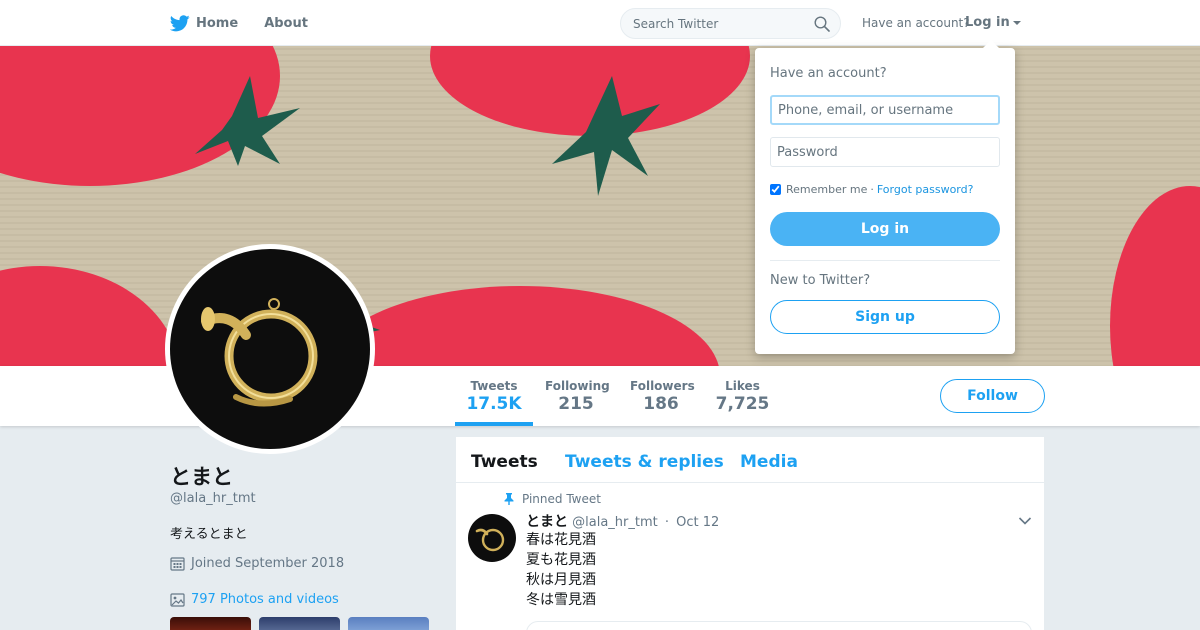  What do you see at coordinates (252, 23) in the screenshot?
I see `nav-left: Home About` at bounding box center [252, 23].